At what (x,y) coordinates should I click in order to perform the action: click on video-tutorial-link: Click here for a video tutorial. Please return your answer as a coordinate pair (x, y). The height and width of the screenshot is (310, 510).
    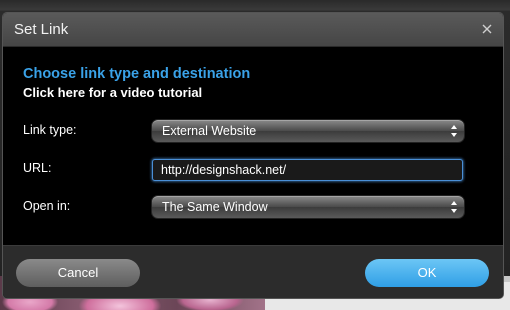
    Looking at the image, I should click on (112, 92).